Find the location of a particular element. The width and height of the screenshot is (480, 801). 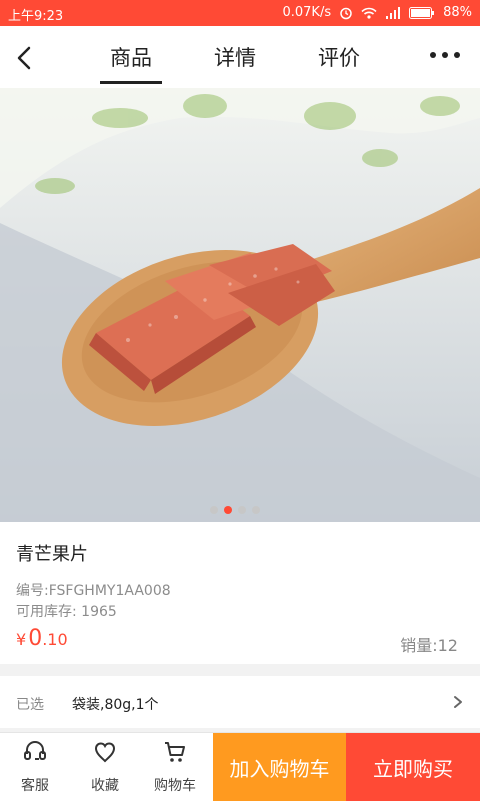

spec-selector: 已选 袋装,80g,1个 is located at coordinates (240, 702).